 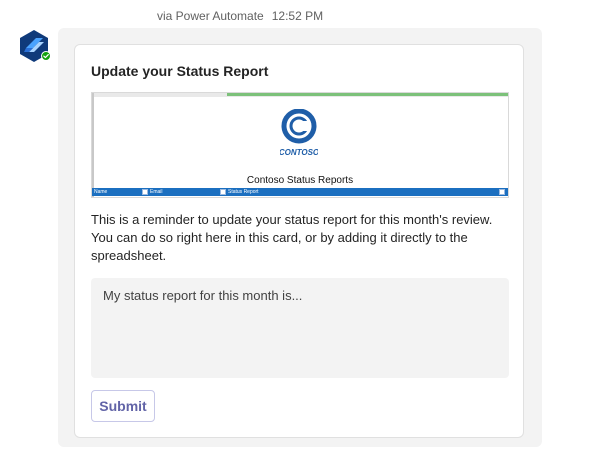 I want to click on contoso-logo-icon: CONTOSO, so click(x=299, y=133).